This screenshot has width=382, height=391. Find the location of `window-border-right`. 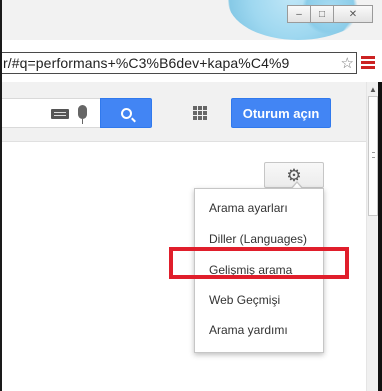

window-border-right is located at coordinates (380, 236).